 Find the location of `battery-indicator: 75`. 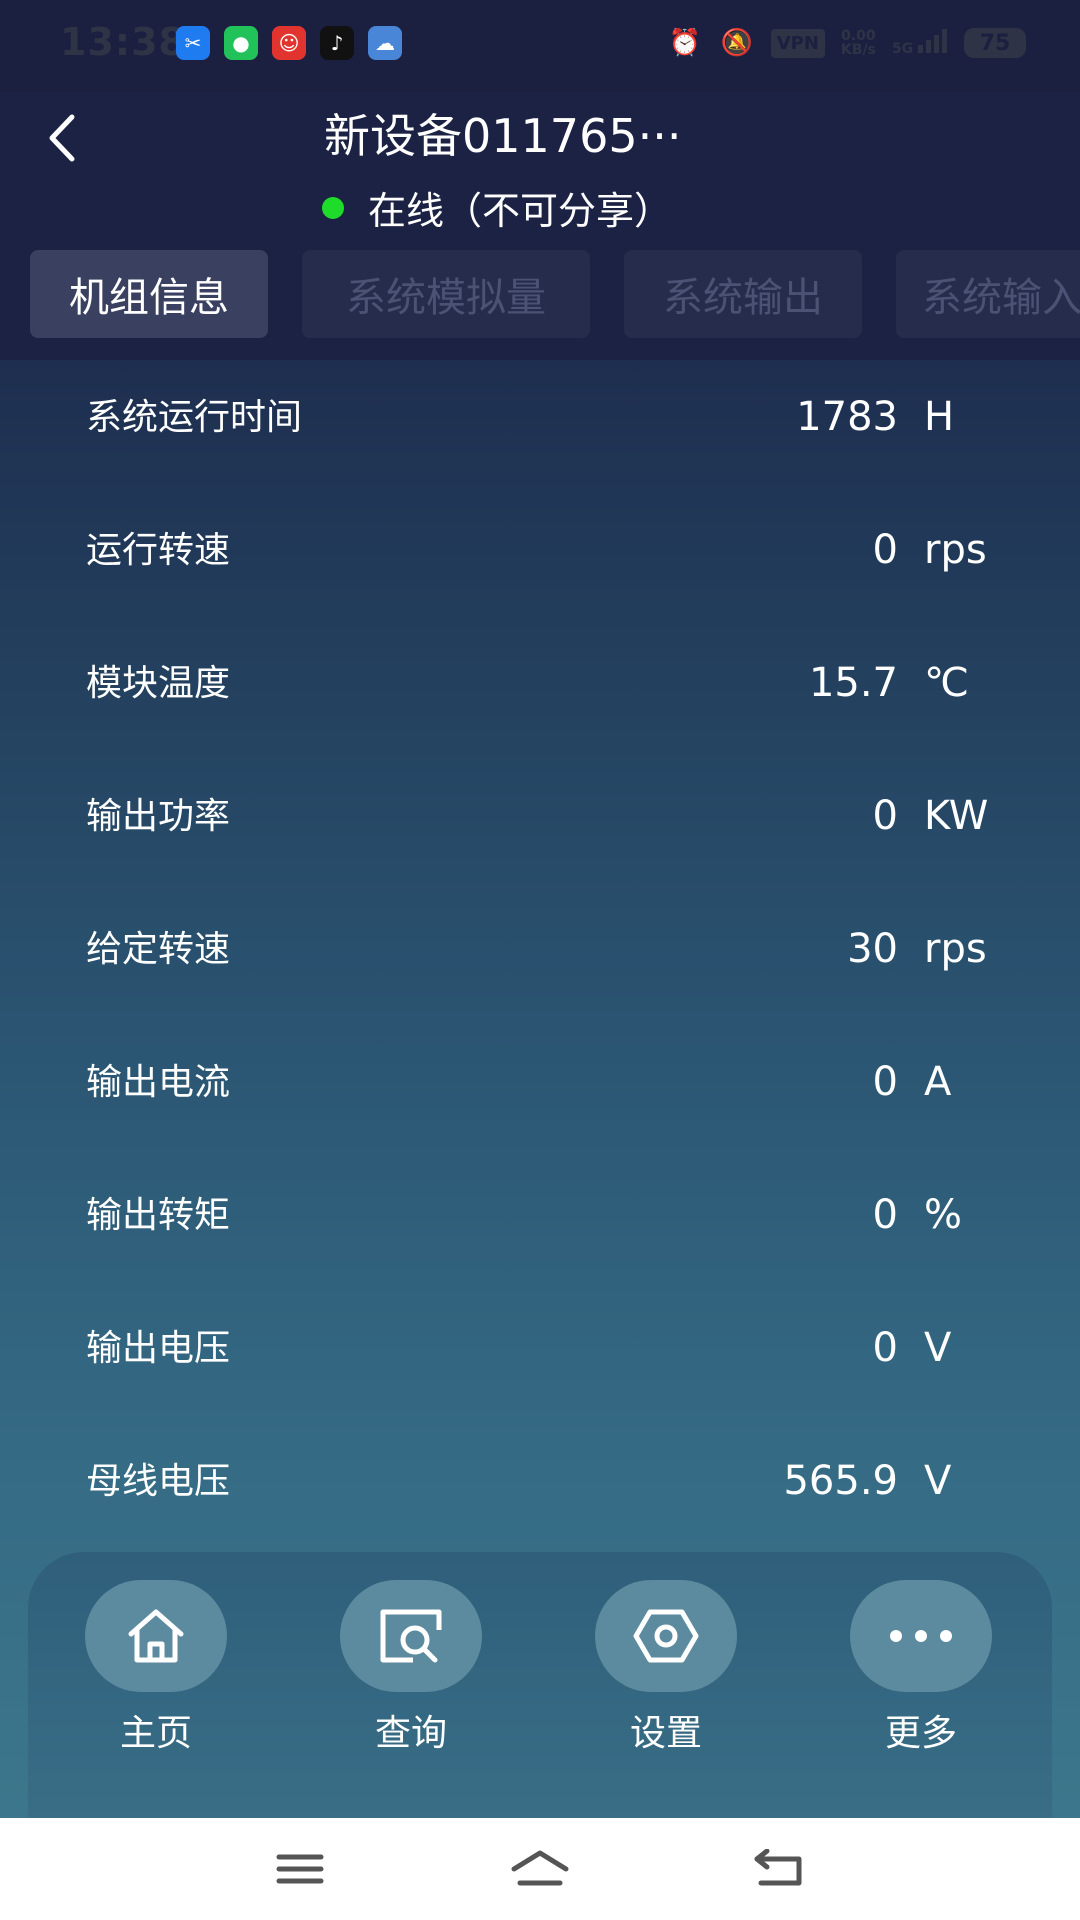

battery-indicator: 75 is located at coordinates (995, 43).